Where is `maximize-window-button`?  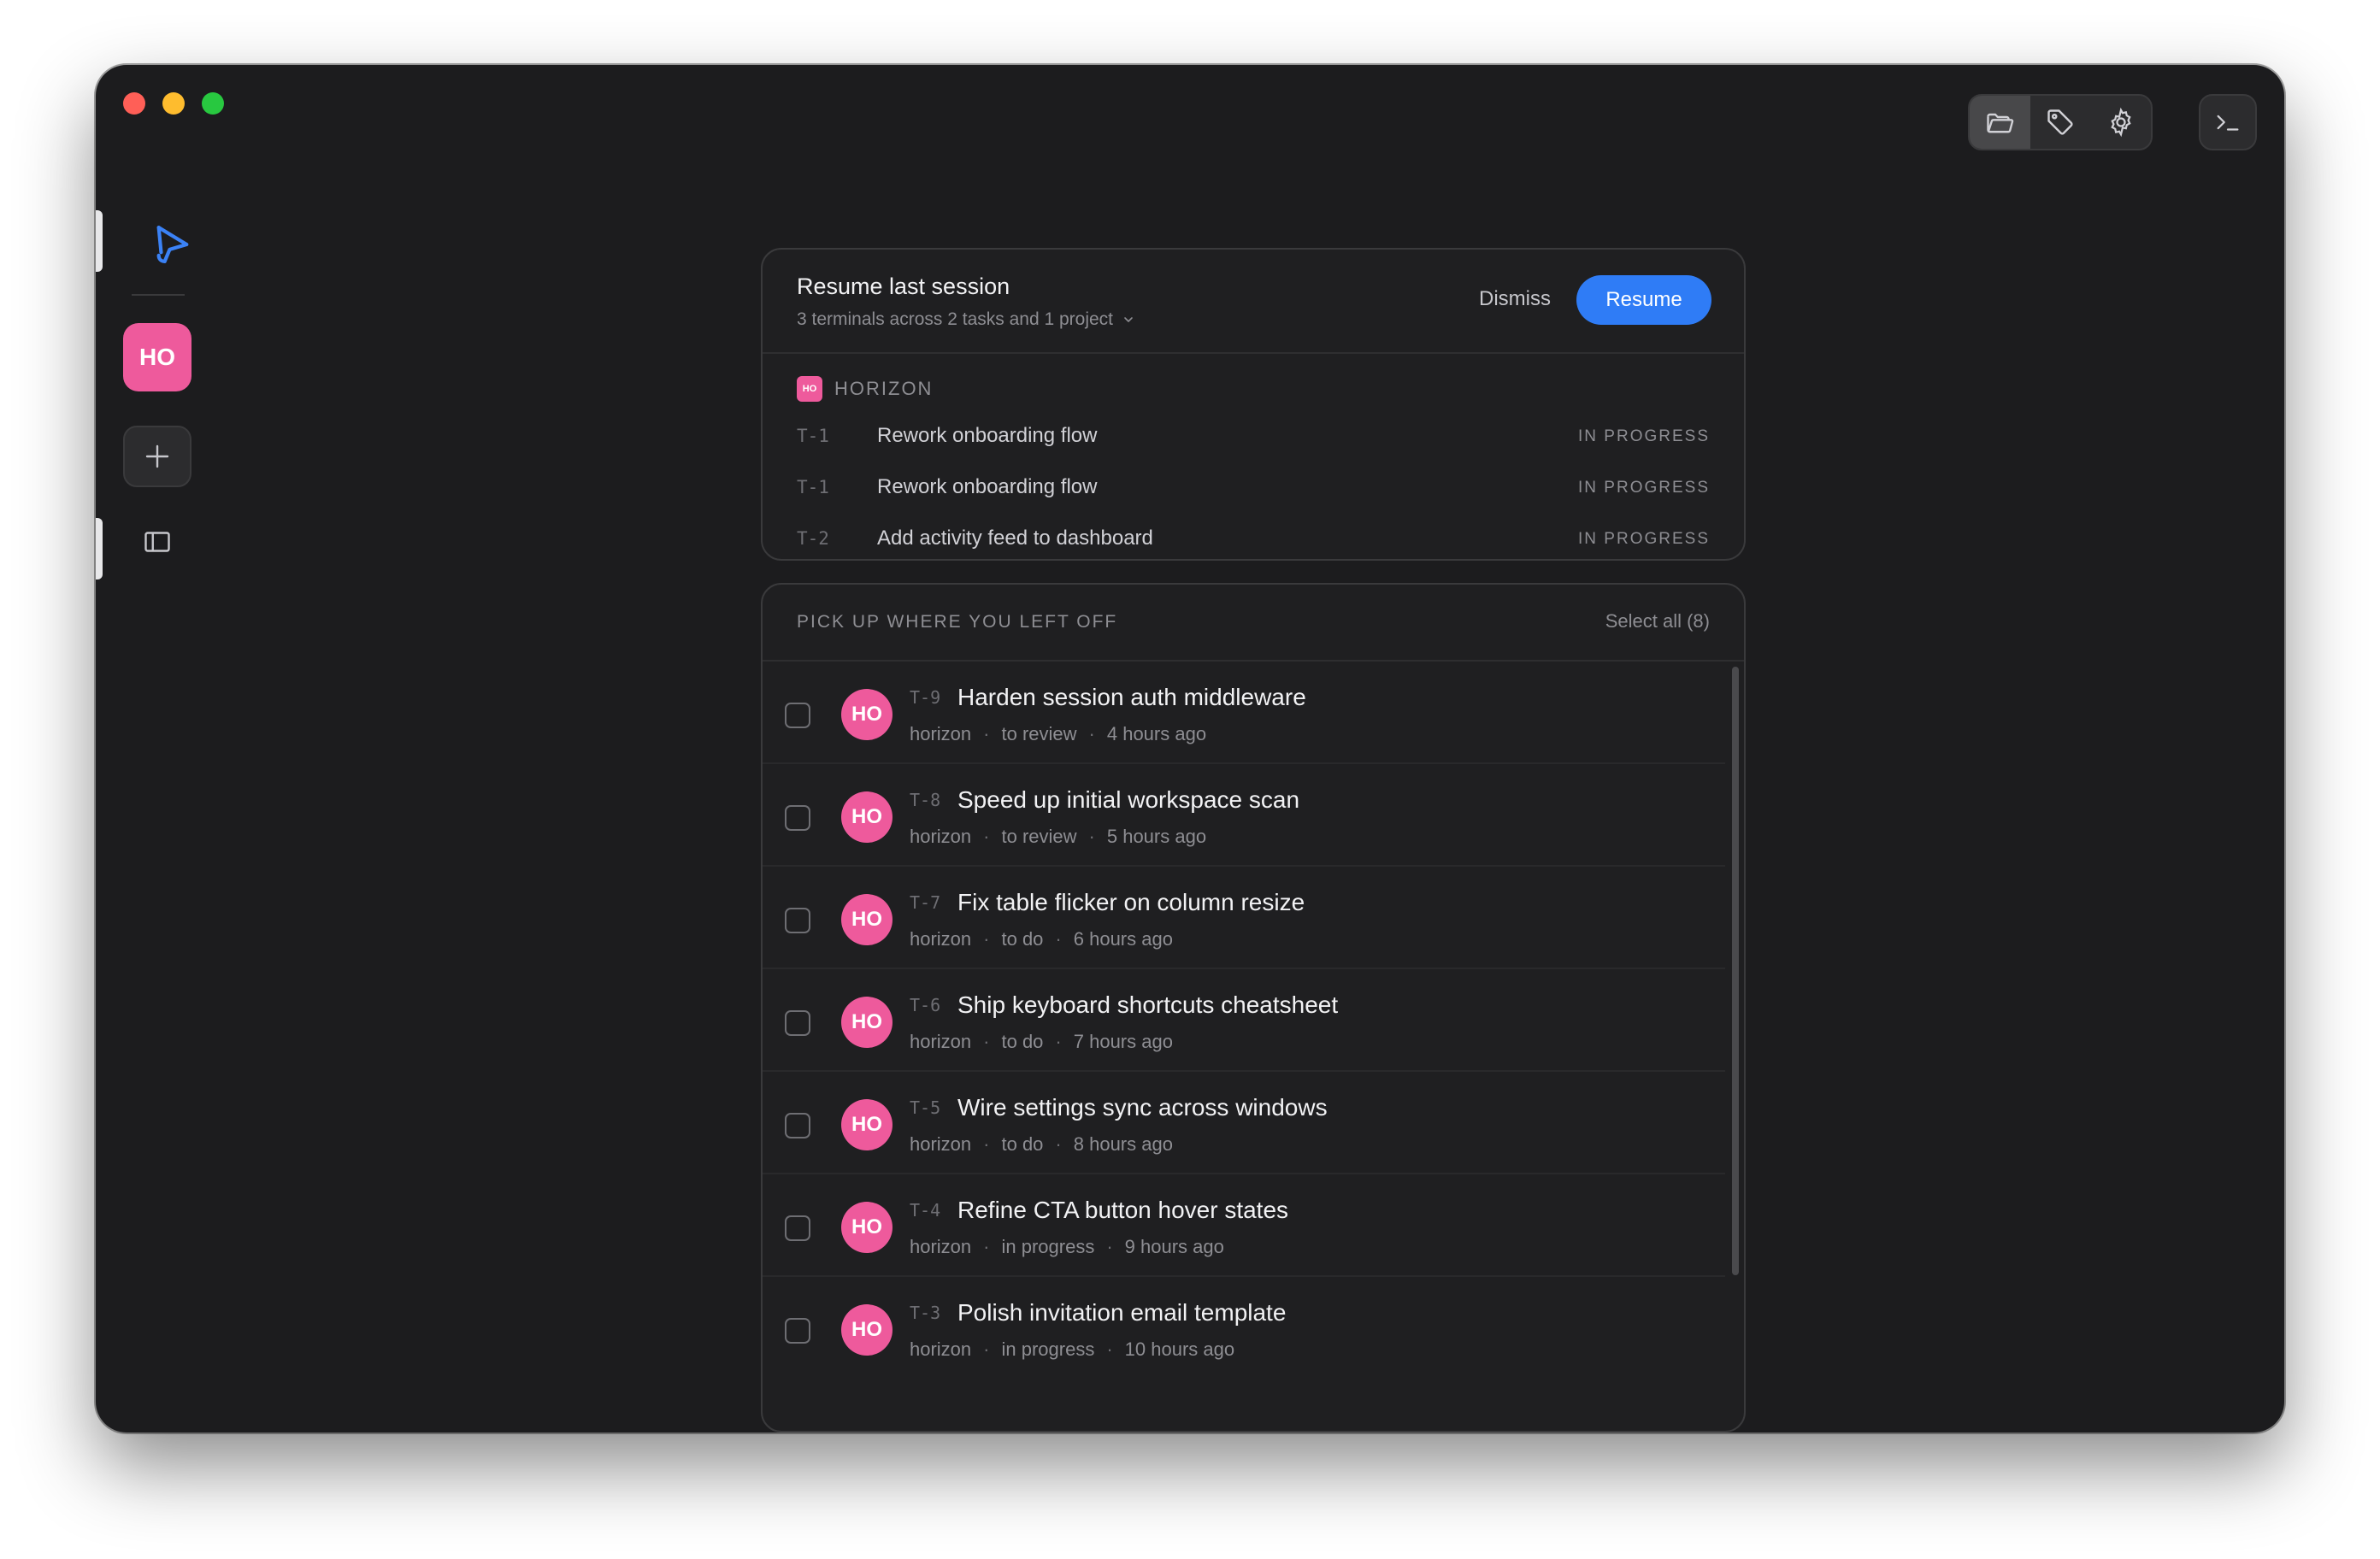
maximize-window-button is located at coordinates (213, 103).